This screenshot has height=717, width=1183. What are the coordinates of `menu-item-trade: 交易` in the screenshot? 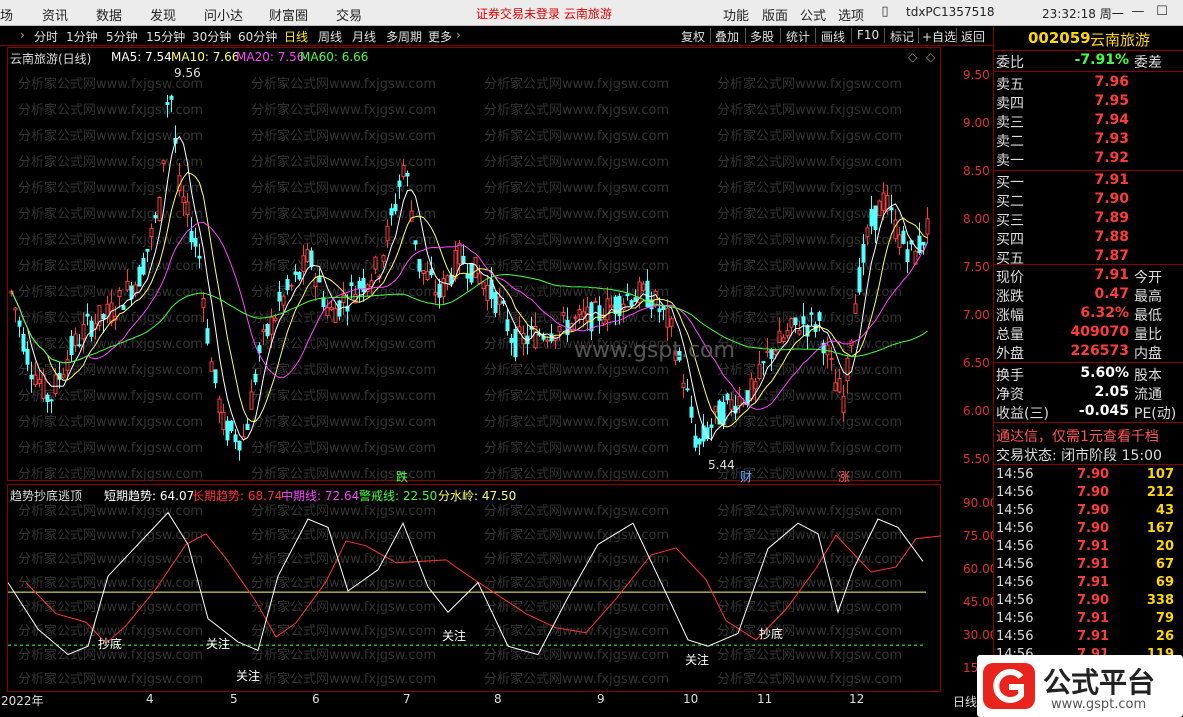 It's located at (349, 14).